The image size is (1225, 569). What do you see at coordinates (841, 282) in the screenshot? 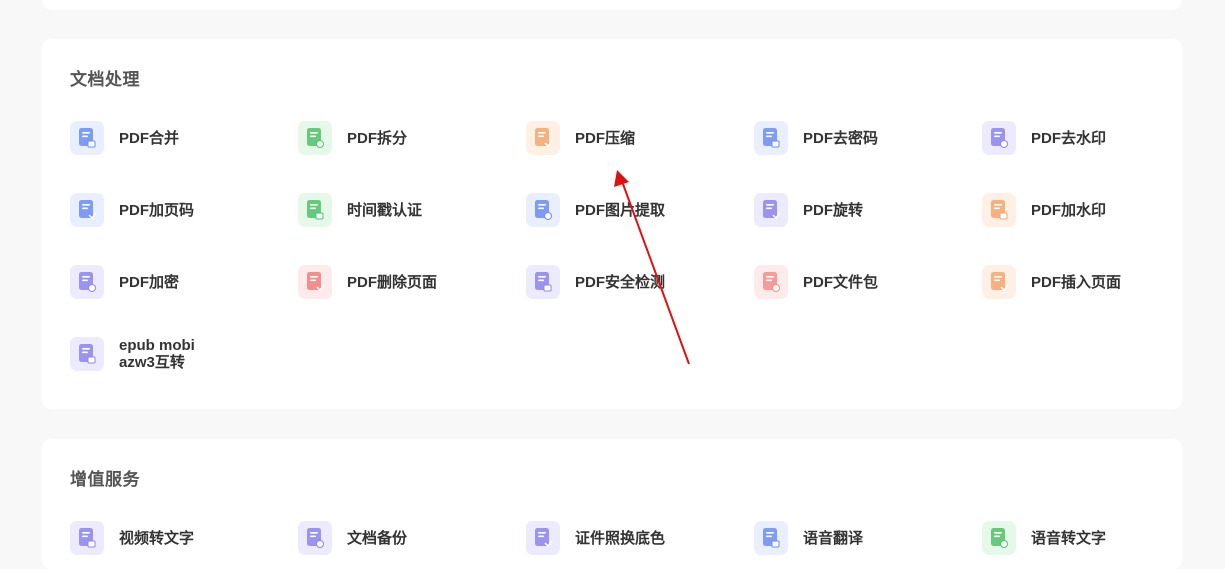
I see `tool-label: PDF文件包` at bounding box center [841, 282].